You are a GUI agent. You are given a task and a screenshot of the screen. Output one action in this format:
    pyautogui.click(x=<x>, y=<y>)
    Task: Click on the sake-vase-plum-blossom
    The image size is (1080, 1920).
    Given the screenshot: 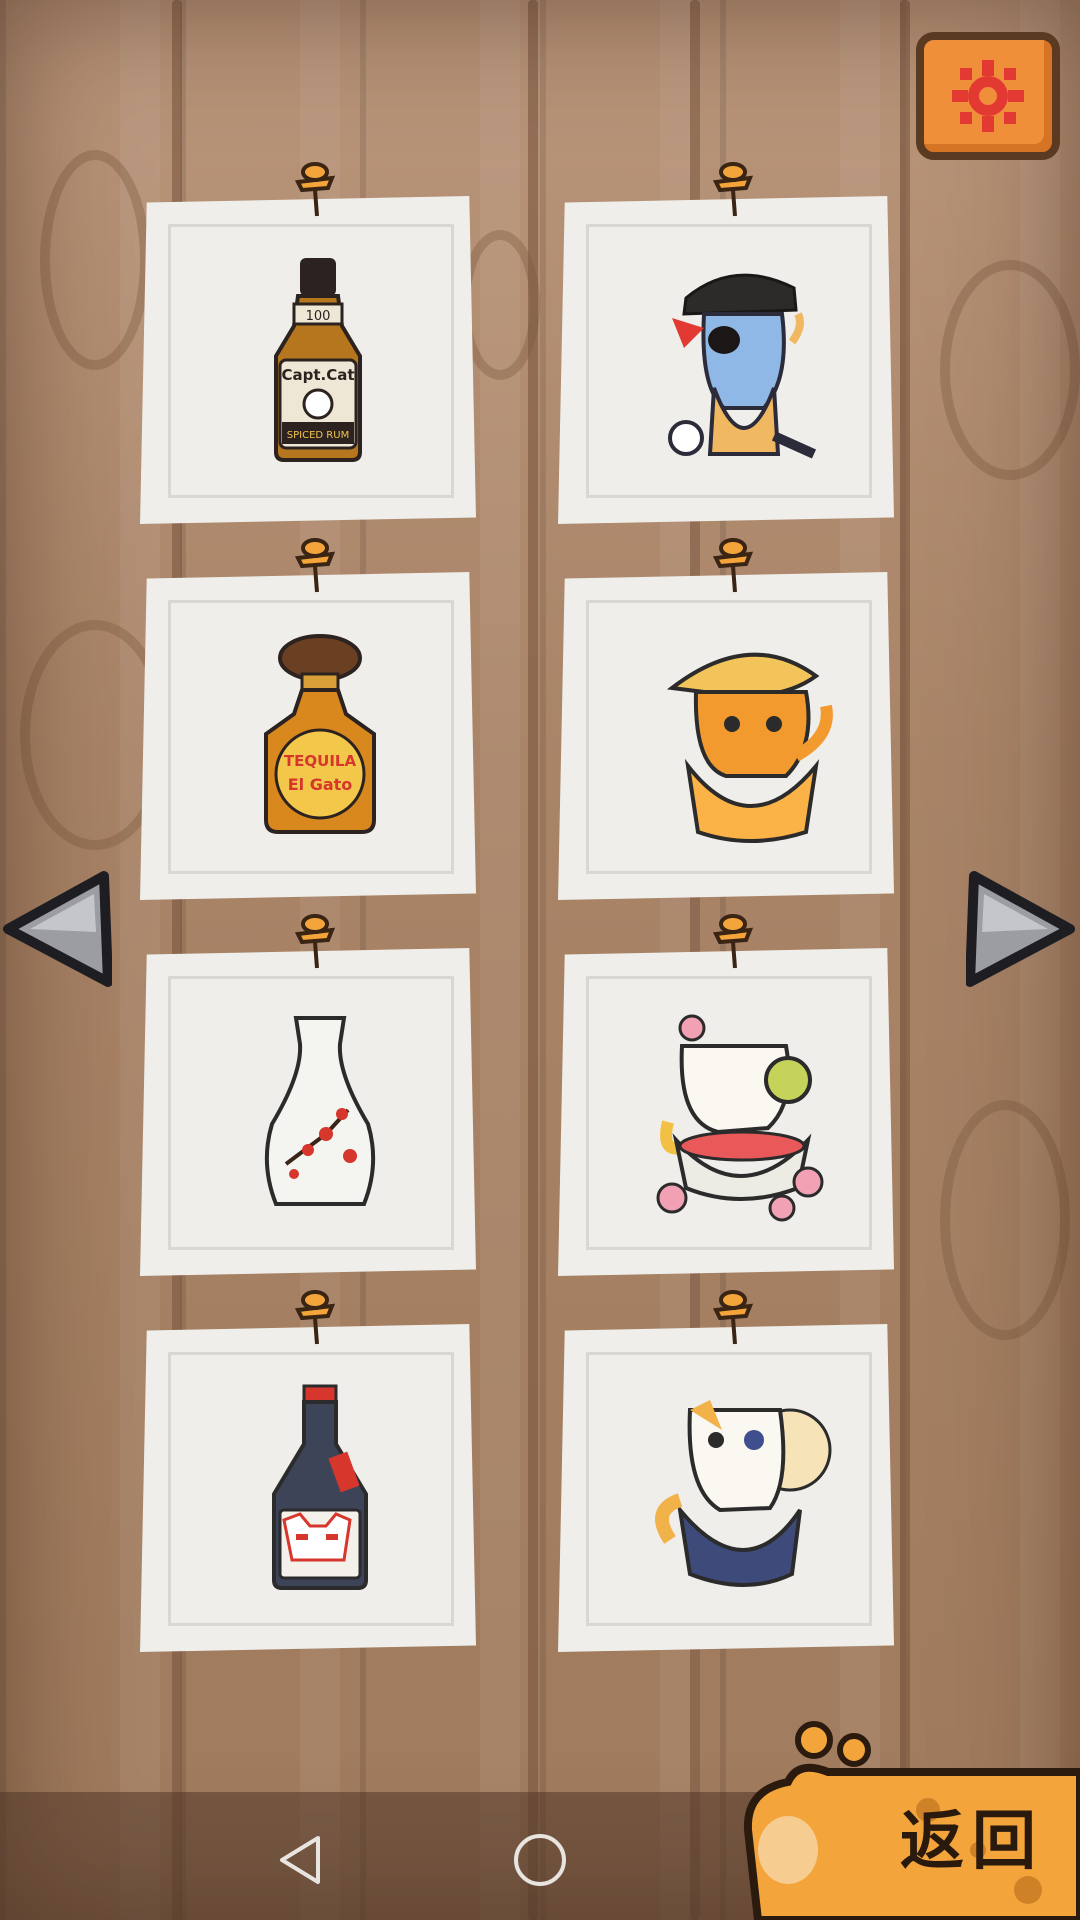 What is the action you would take?
    pyautogui.click(x=320, y=1113)
    